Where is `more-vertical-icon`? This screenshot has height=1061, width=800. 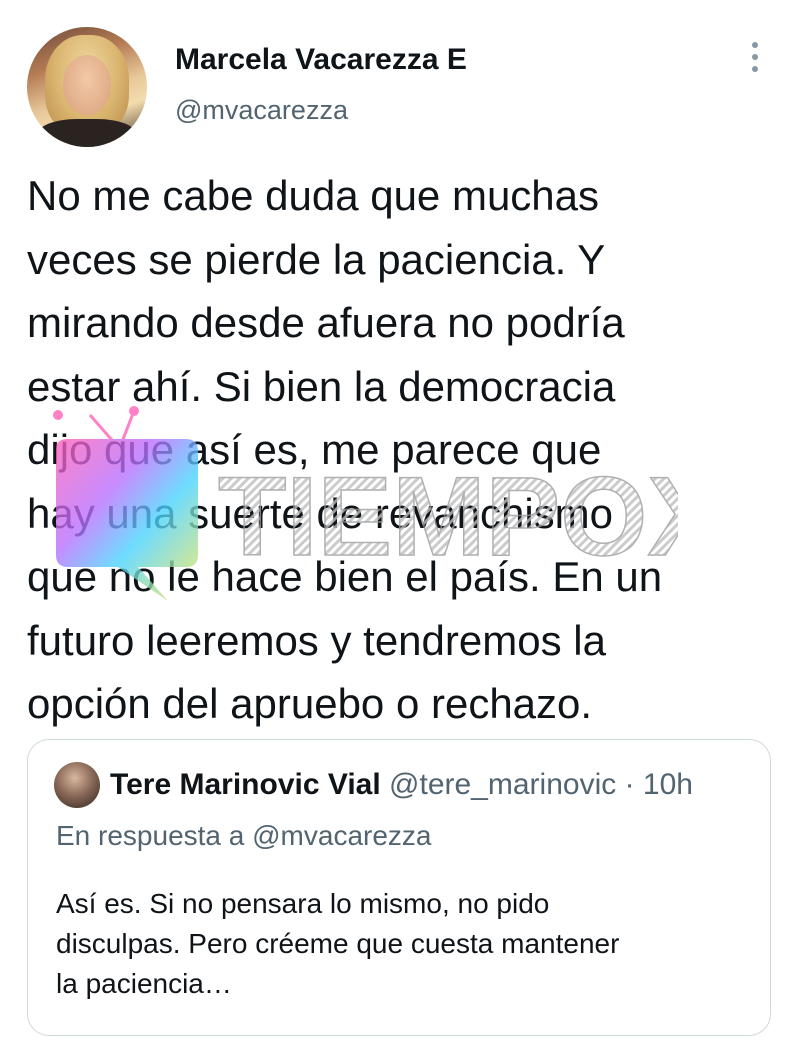
more-vertical-icon is located at coordinates (755, 62).